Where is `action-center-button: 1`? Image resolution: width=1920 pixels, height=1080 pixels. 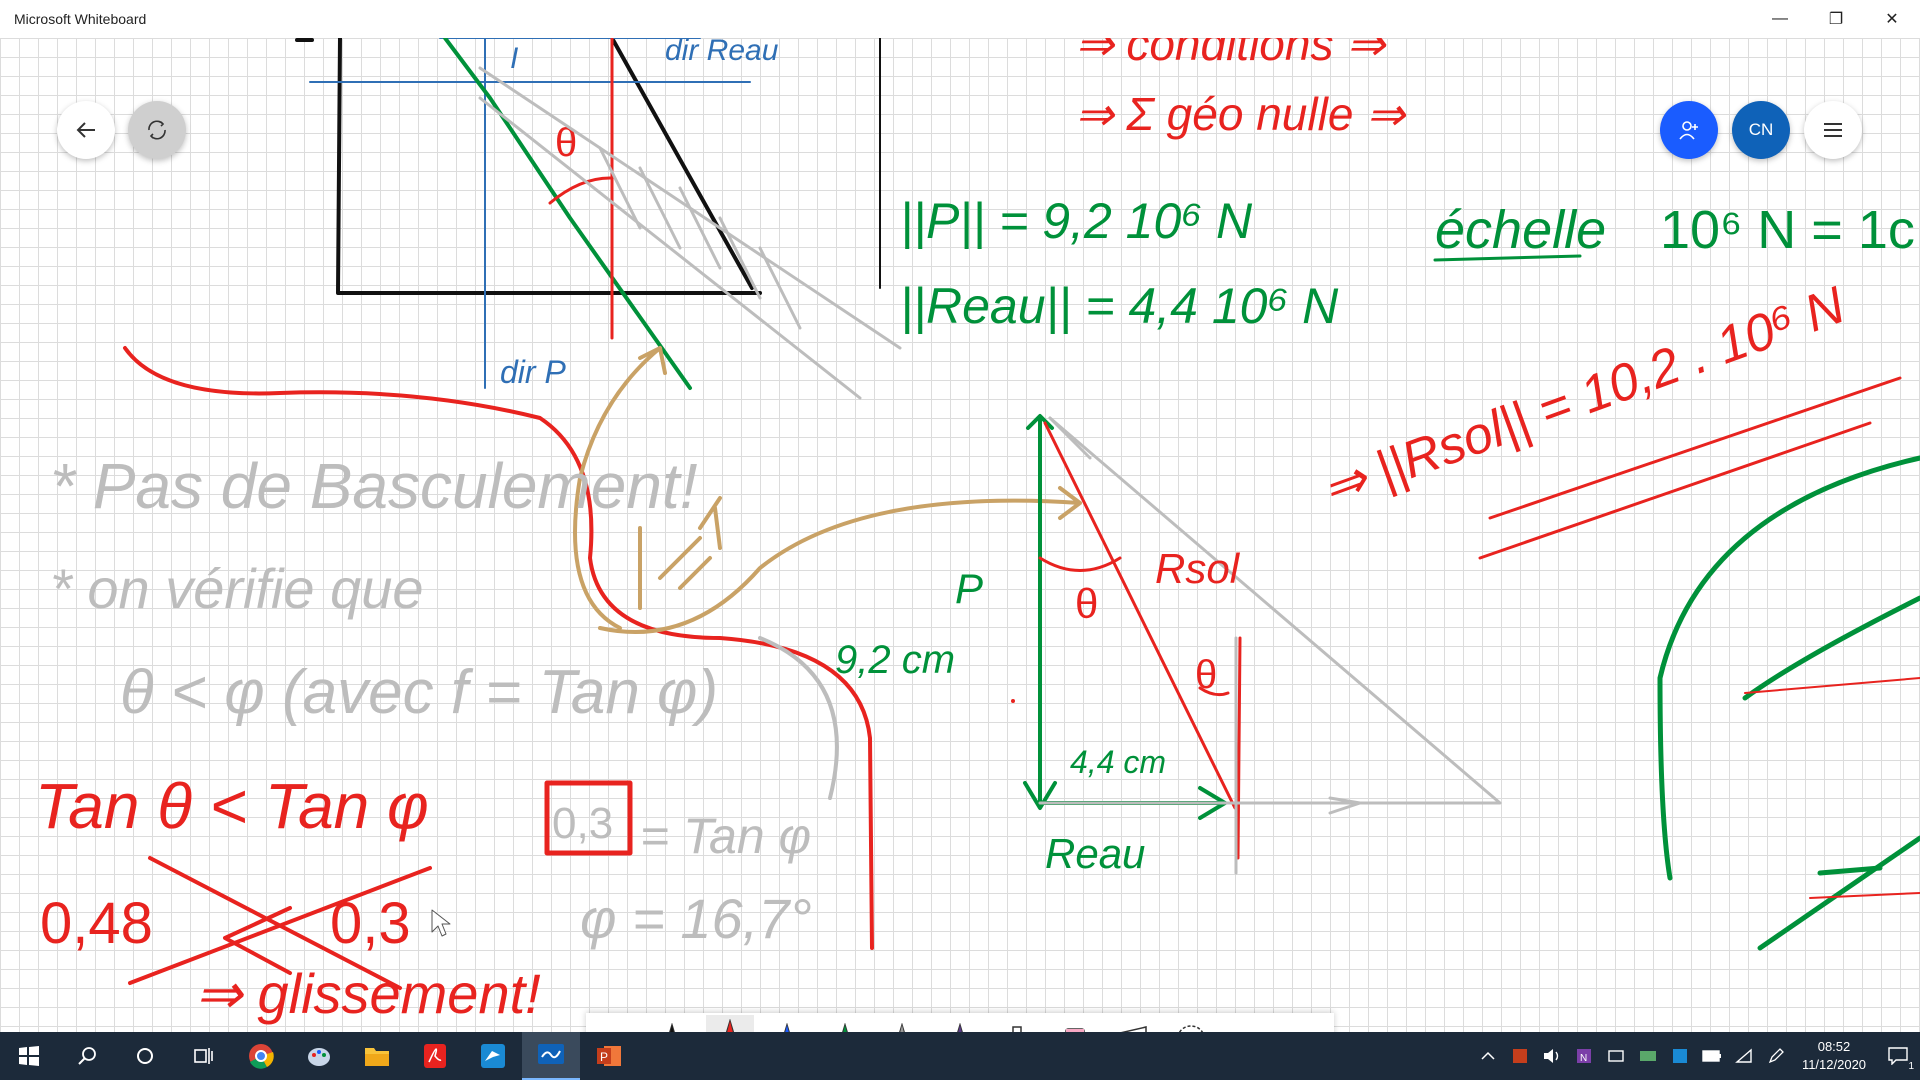 action-center-button: 1 is located at coordinates (1898, 1056).